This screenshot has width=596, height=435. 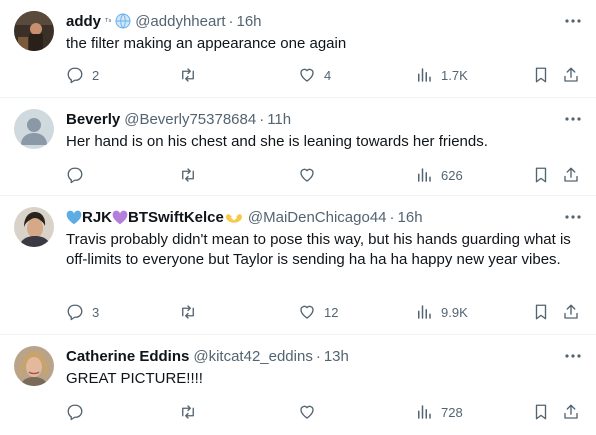 What do you see at coordinates (127, 356) in the screenshot?
I see `display-name: Catherine Eddins` at bounding box center [127, 356].